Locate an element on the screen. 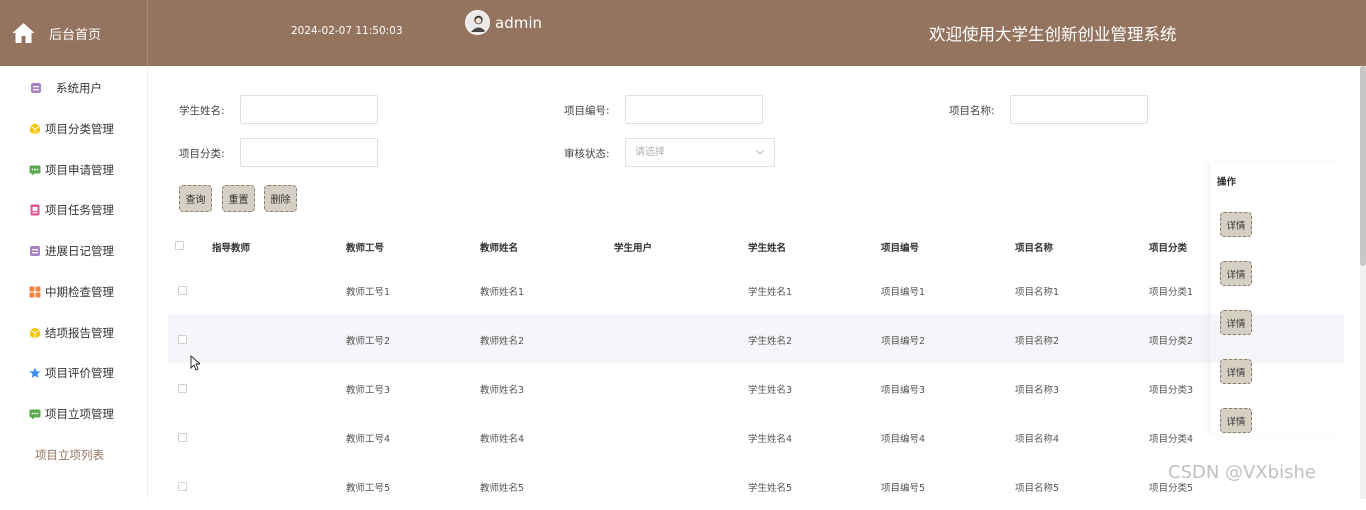 The height and width of the screenshot is (510, 1366). site-title: 欢迎使用大学生创新创业管理系统 is located at coordinates (1053, 34).